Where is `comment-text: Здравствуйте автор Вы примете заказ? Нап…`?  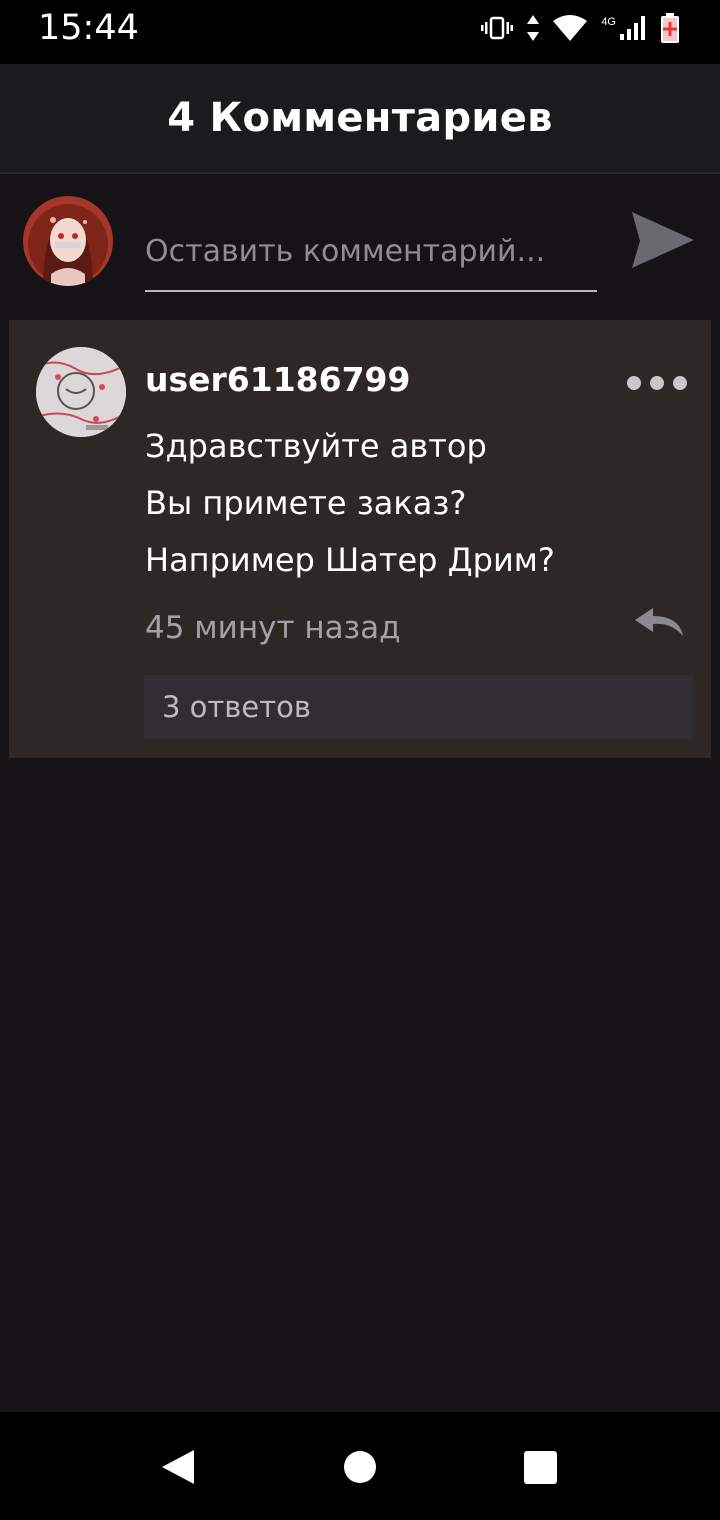
comment-text: Здравствуйте автор Вы примете заказ? Нап… is located at coordinates (415, 503).